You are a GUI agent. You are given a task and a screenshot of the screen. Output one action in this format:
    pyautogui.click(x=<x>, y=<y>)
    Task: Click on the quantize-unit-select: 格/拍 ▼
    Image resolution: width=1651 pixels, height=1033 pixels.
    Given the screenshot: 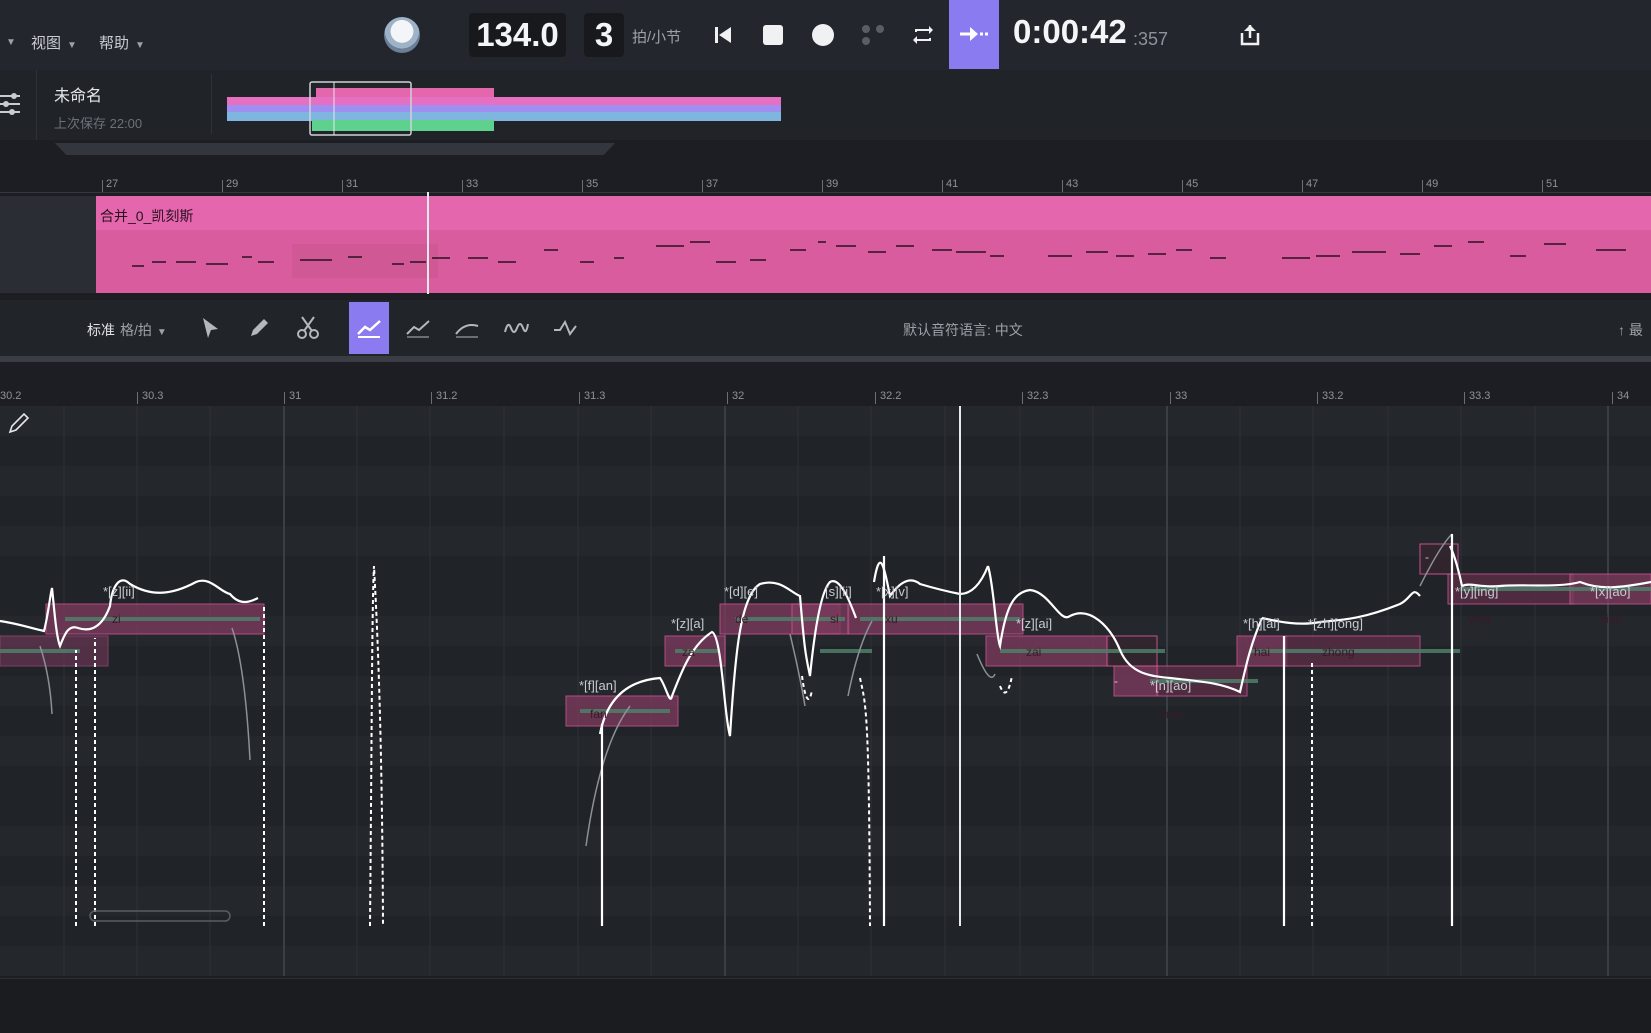 What is the action you would take?
    pyautogui.click(x=143, y=330)
    